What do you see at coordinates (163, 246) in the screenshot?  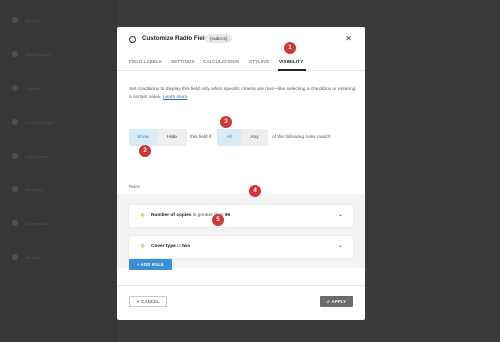 I see `rule-field: Cover type` at bounding box center [163, 246].